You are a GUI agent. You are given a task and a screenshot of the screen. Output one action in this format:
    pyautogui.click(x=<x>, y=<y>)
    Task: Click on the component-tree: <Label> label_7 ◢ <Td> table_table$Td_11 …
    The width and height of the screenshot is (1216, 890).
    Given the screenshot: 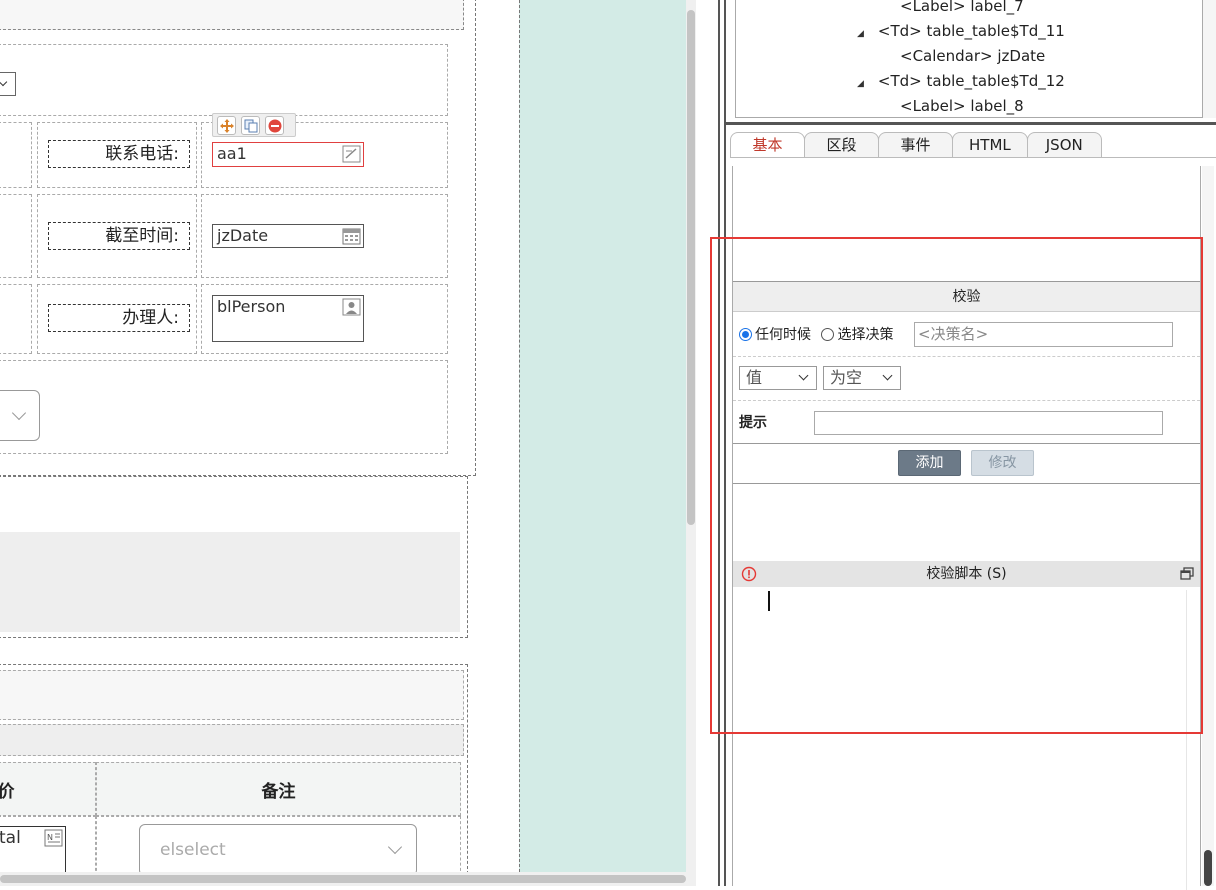 What is the action you would take?
    pyautogui.click(x=969, y=59)
    